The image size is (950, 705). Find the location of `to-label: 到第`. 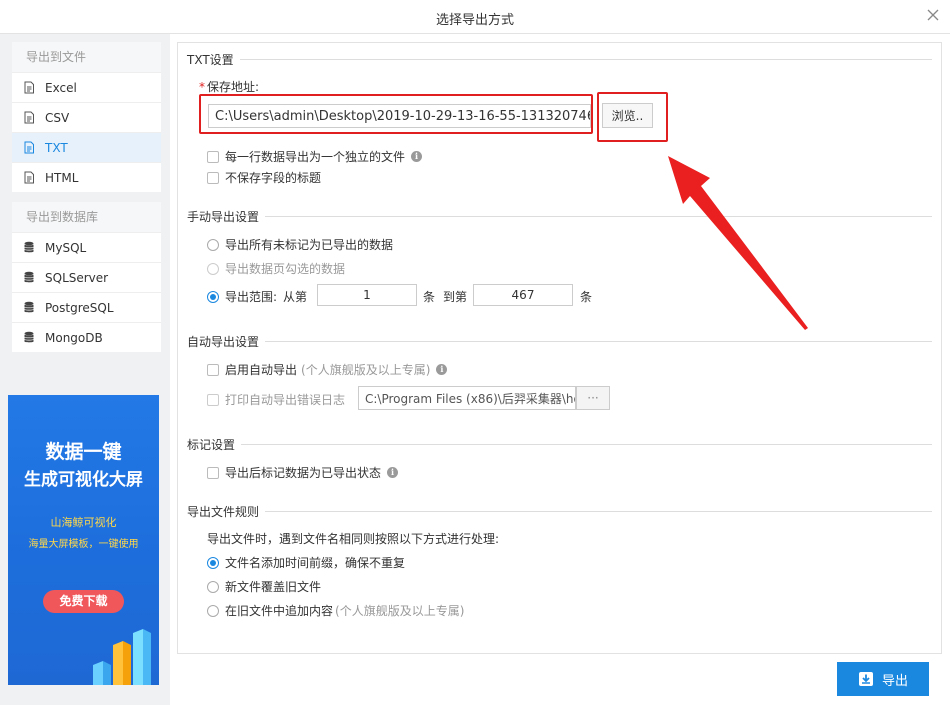

to-label: 到第 is located at coordinates (455, 297).